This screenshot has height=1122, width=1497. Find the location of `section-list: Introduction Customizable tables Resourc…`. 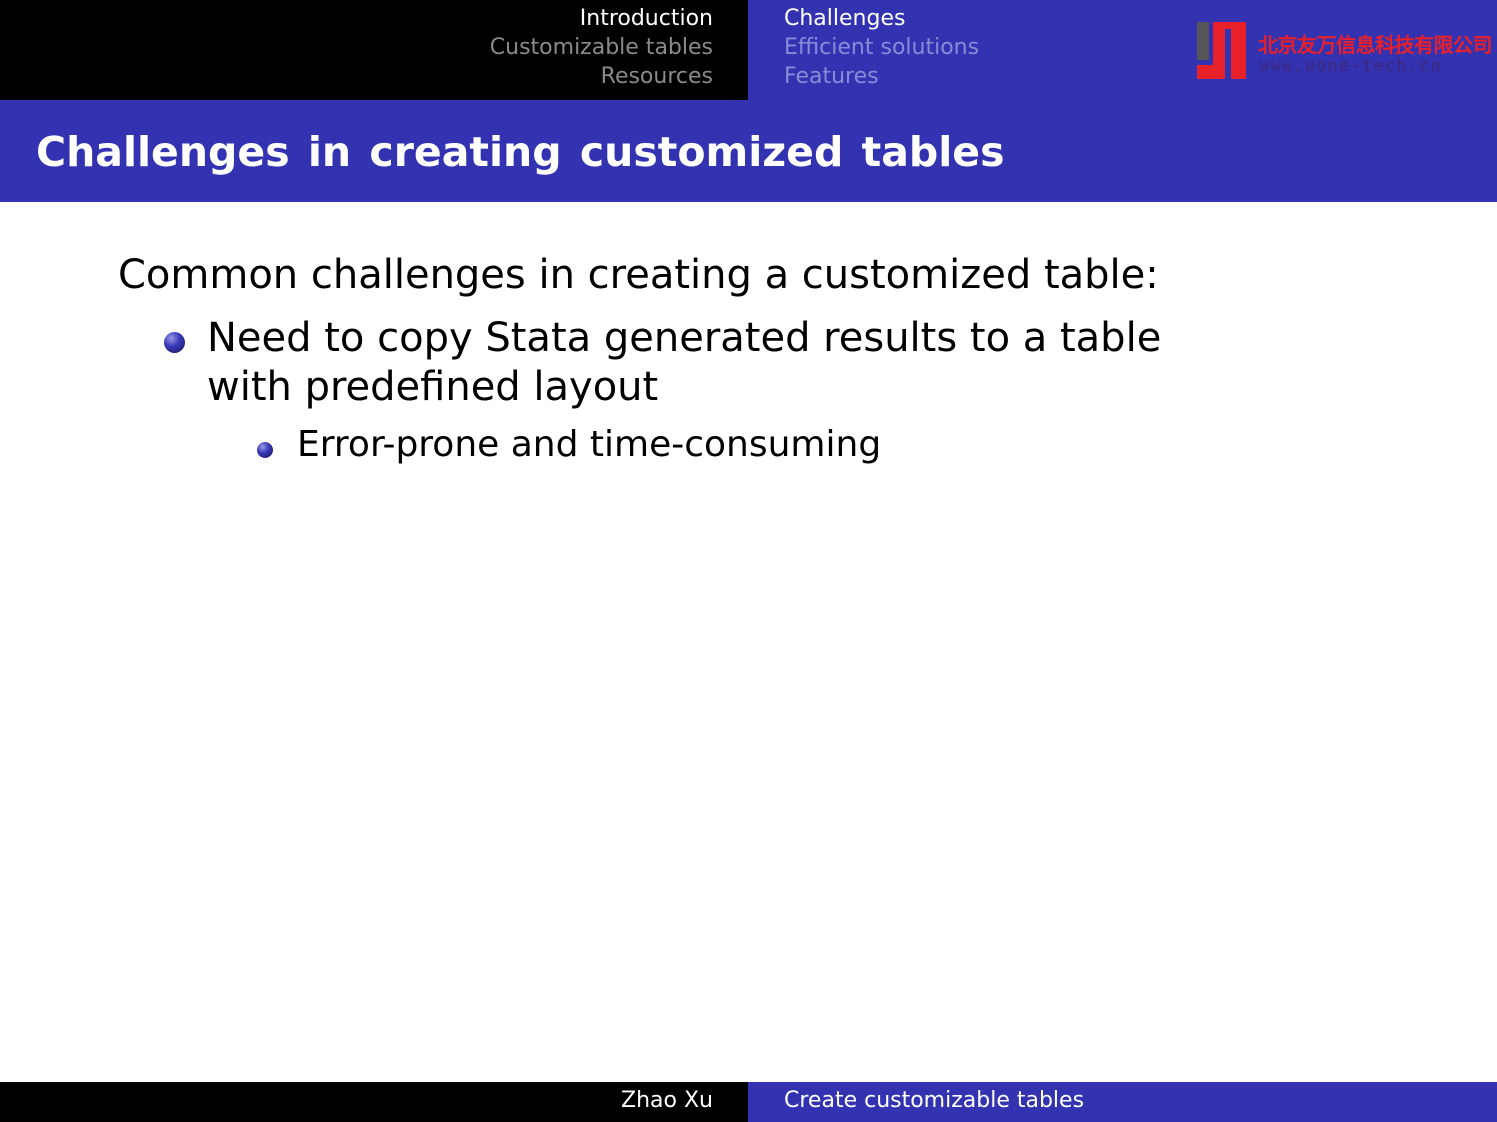

section-list: Introduction Customizable tables Resourc… is located at coordinates (601, 47).